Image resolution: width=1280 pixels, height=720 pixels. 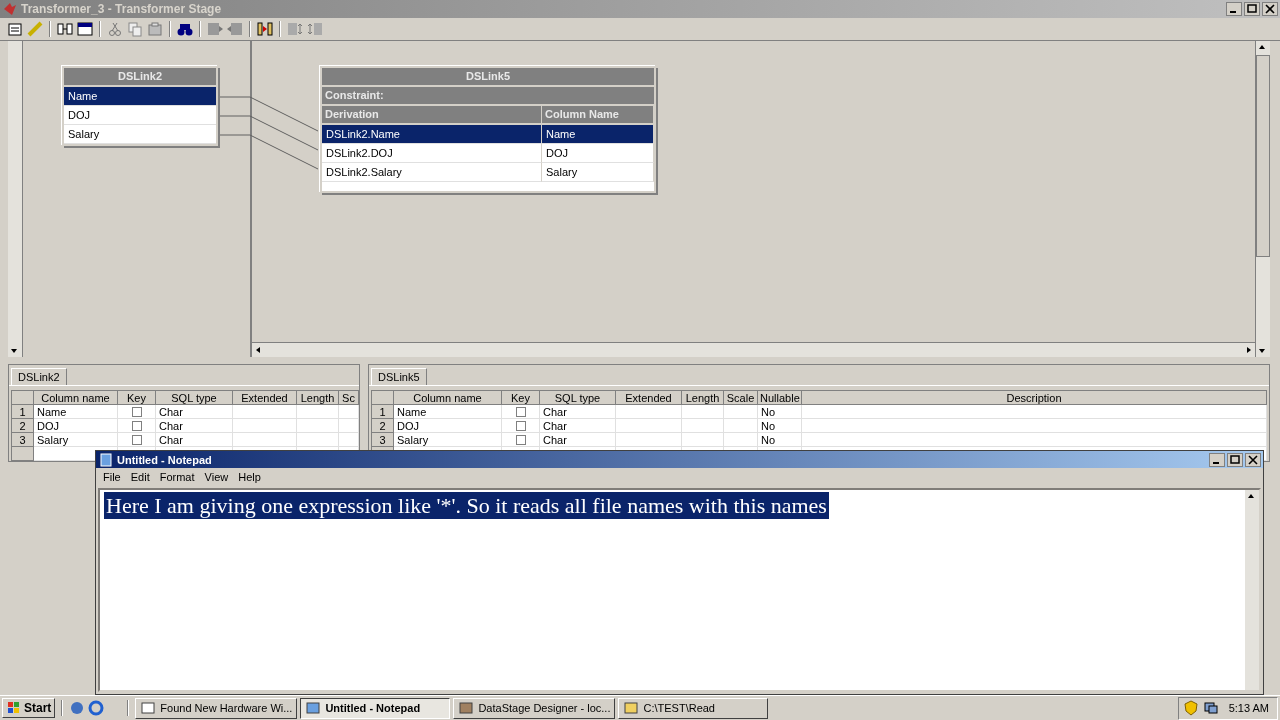 What do you see at coordinates (140, 477) in the screenshot?
I see `menu-item: Edit` at bounding box center [140, 477].